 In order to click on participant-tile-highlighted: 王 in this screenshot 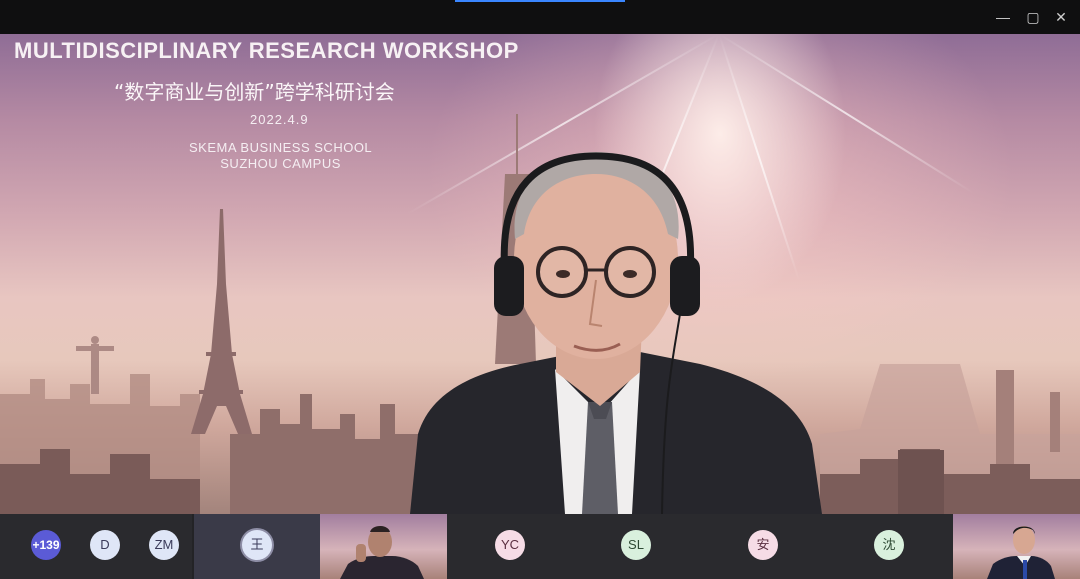, I will do `click(257, 546)`.